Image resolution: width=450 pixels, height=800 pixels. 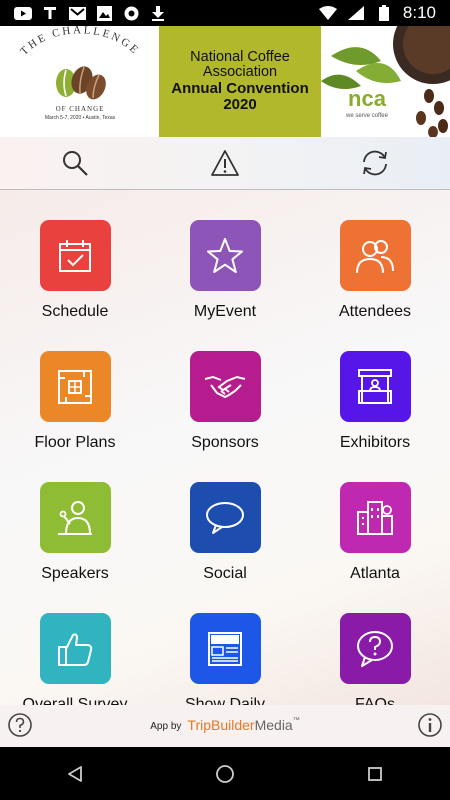 I want to click on info-icon, so click(x=430, y=725).